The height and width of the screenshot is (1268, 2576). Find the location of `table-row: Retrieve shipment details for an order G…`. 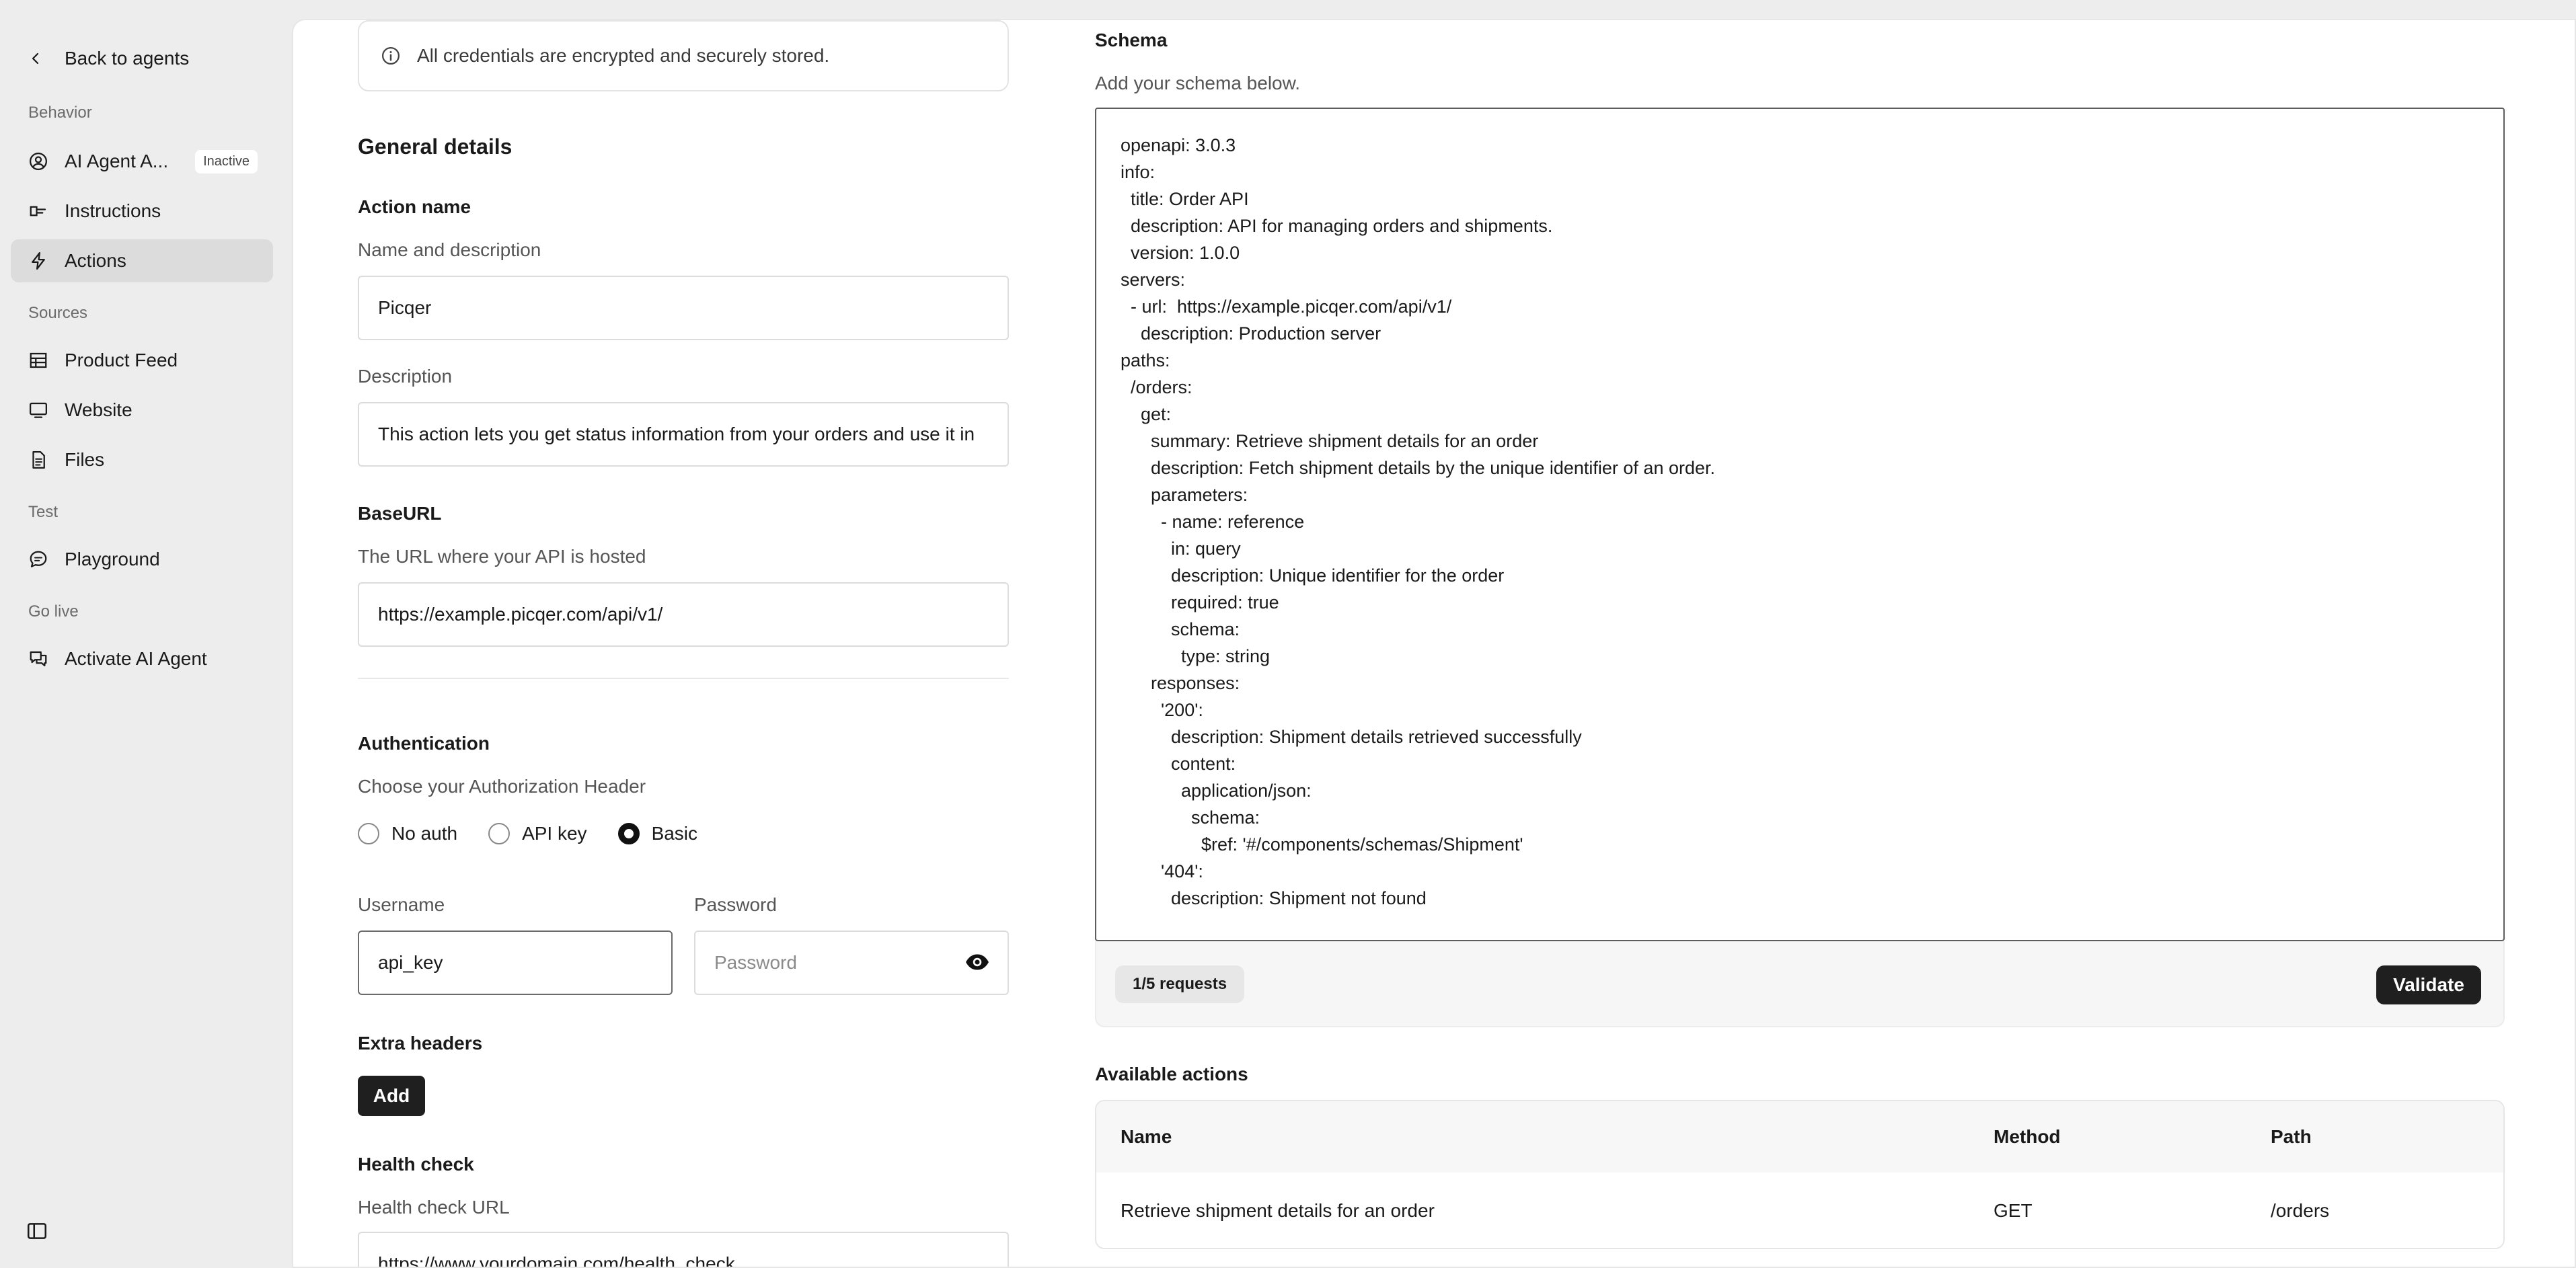

table-row: Retrieve shipment details for an order G… is located at coordinates (1799, 1210).